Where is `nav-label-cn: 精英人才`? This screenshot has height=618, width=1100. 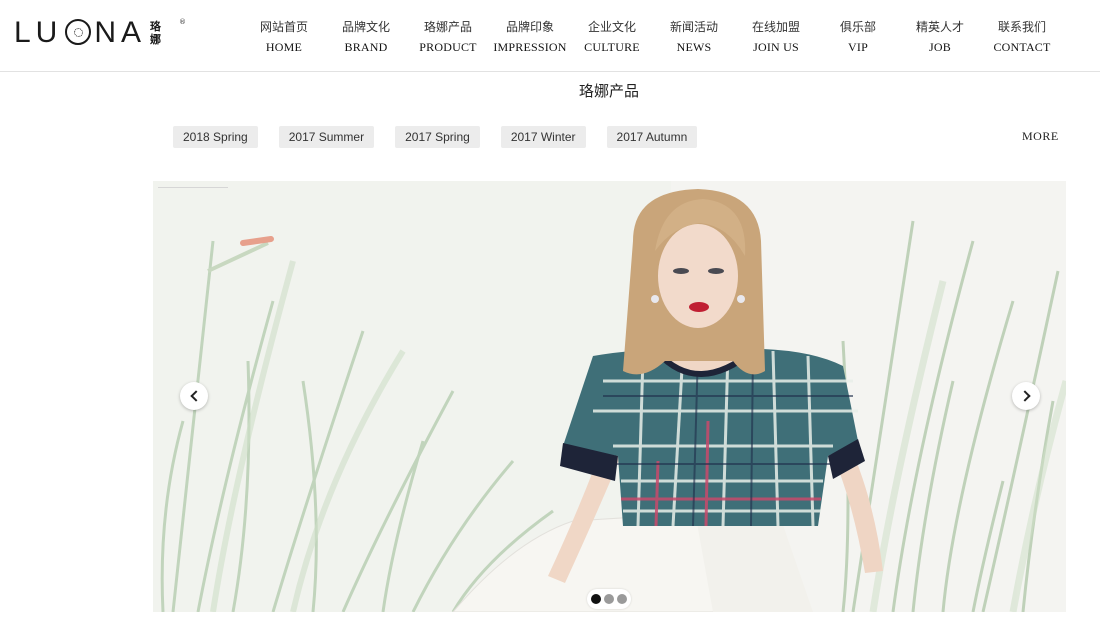 nav-label-cn: 精英人才 is located at coordinates (939, 27).